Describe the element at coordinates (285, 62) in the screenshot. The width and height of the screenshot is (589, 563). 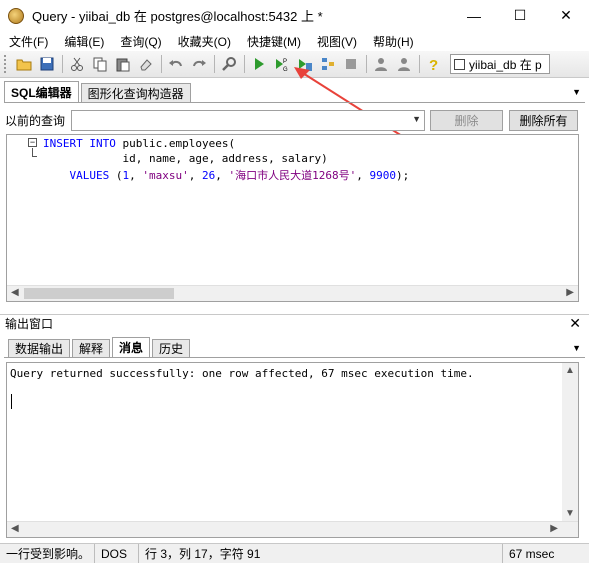
I see `svg-text: P` at that location.